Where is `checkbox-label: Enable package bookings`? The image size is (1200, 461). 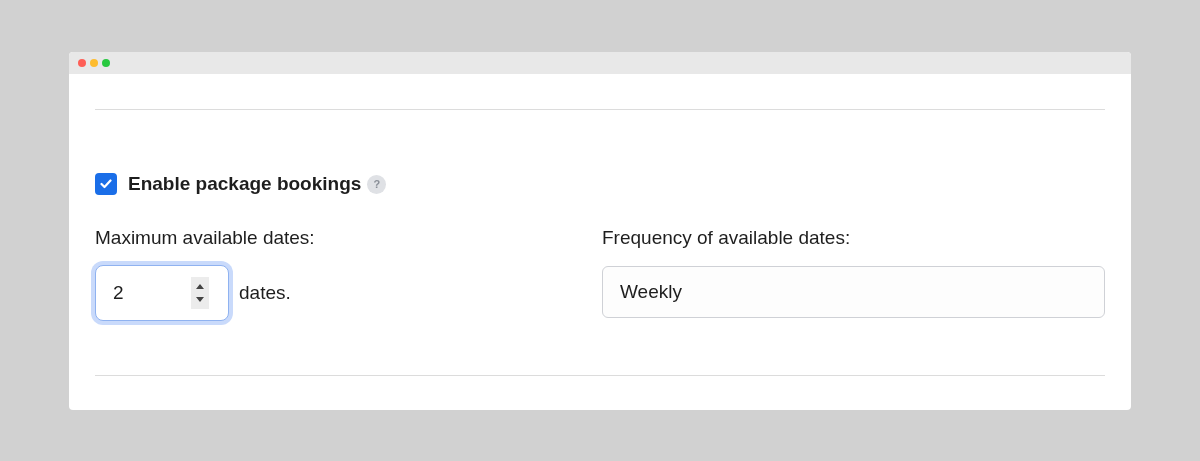 checkbox-label: Enable package bookings is located at coordinates (245, 183).